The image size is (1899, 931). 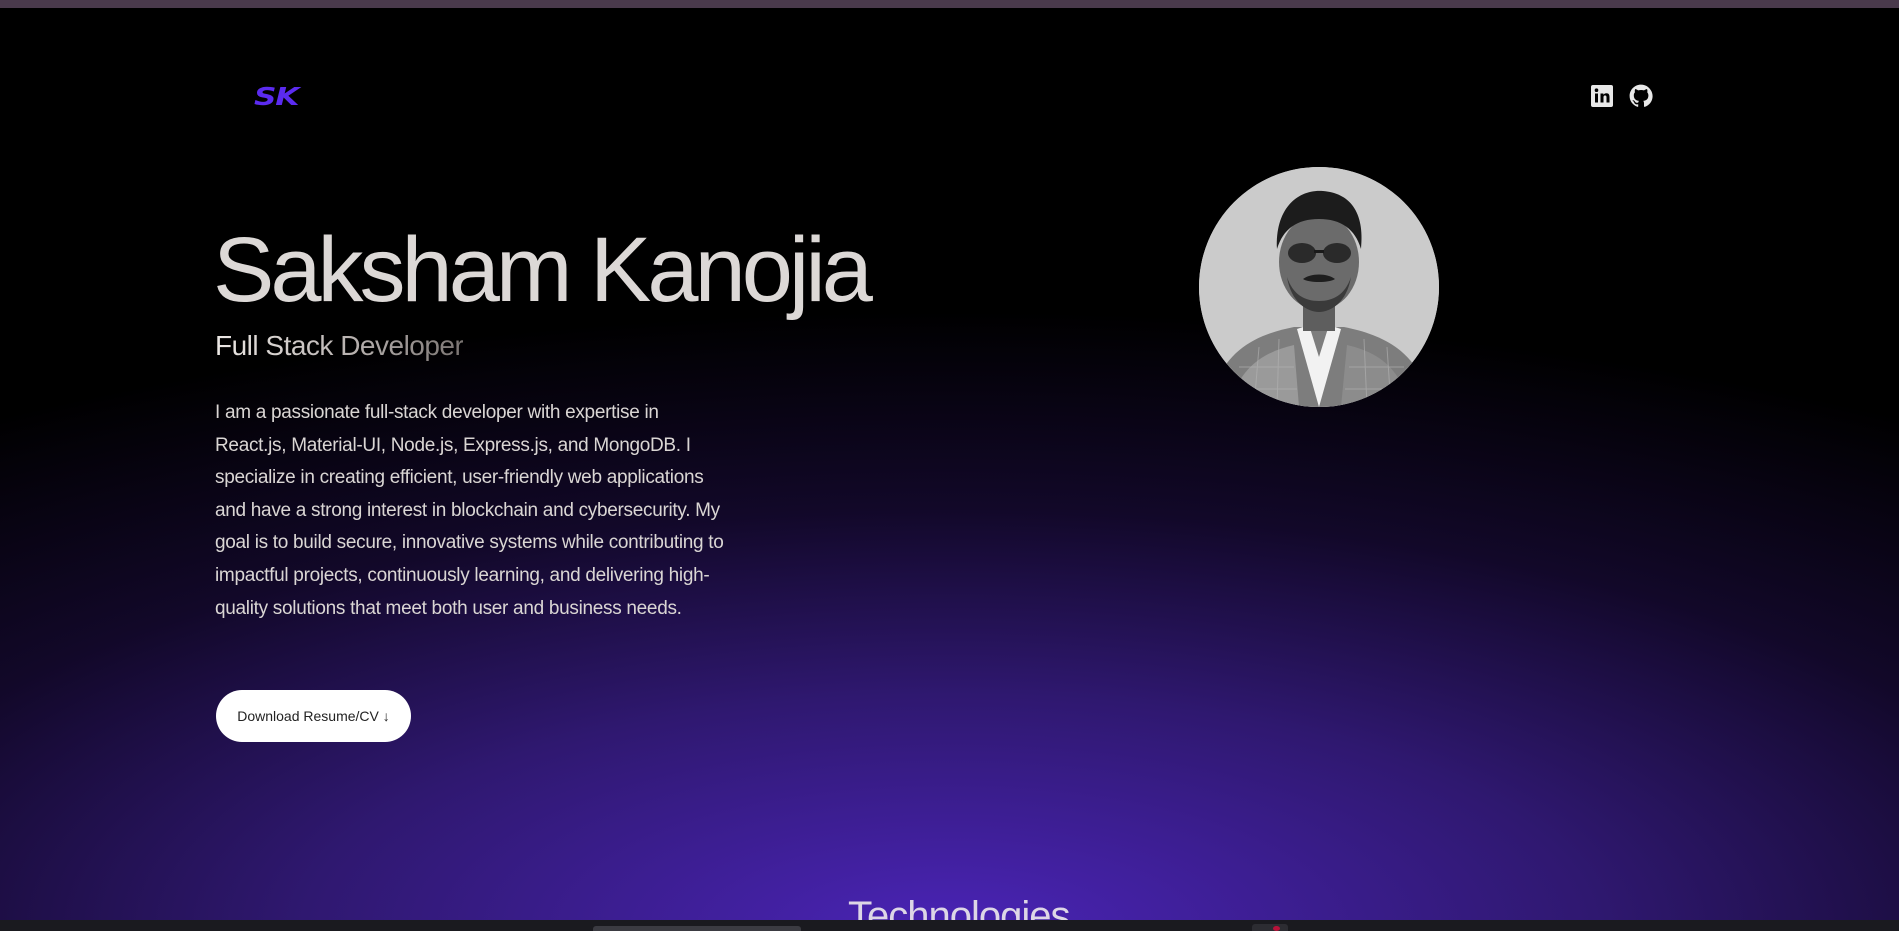 I want to click on taskbar-item, so click(x=697, y=928).